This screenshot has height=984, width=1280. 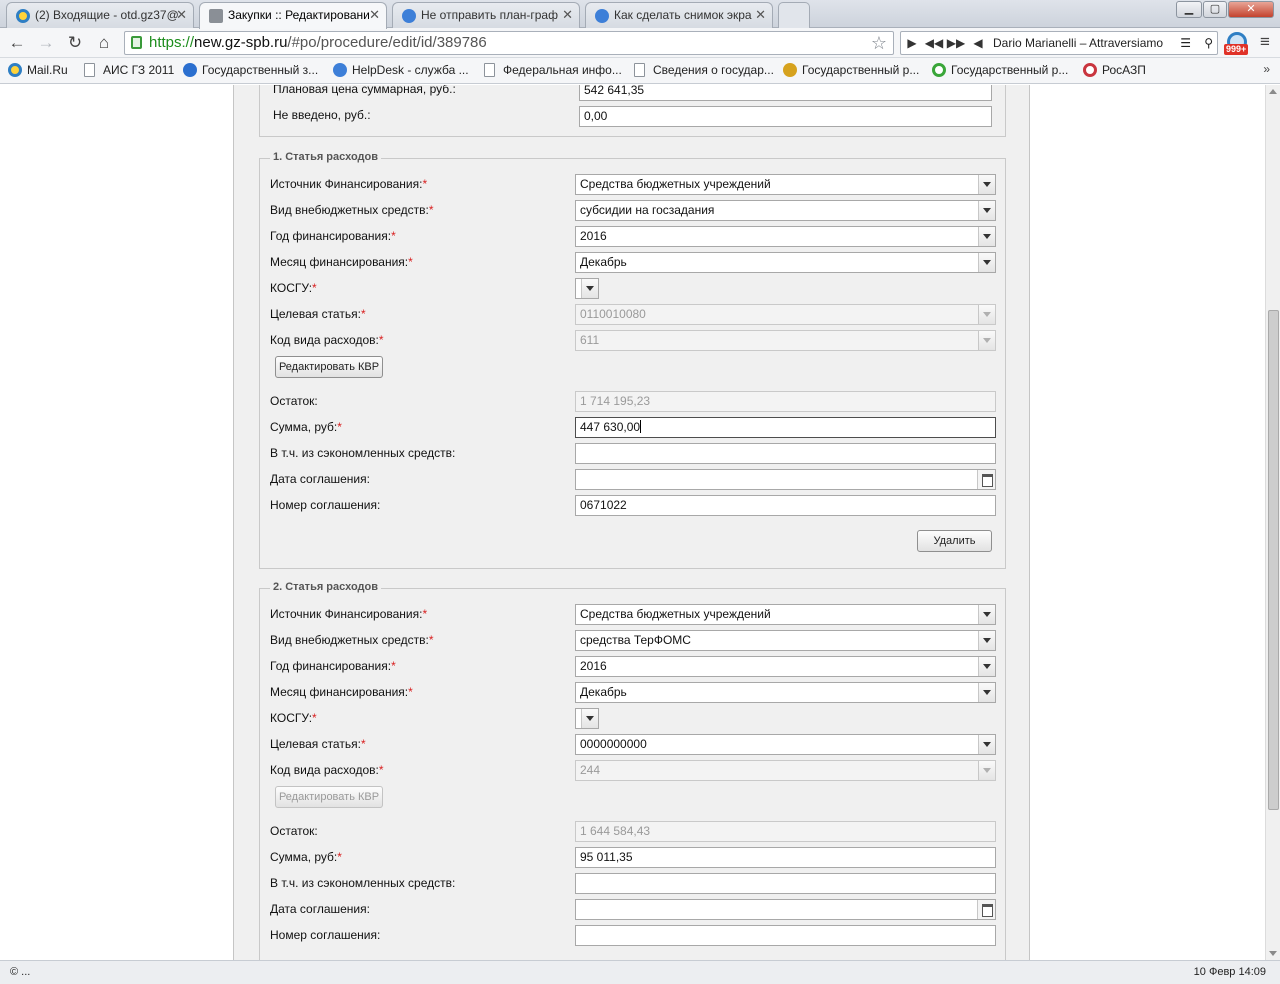 What do you see at coordinates (75, 43) in the screenshot?
I see `reload-icon: ↻` at bounding box center [75, 43].